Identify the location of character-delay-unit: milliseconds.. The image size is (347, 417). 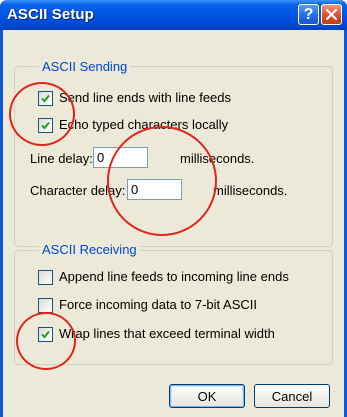
(250, 190).